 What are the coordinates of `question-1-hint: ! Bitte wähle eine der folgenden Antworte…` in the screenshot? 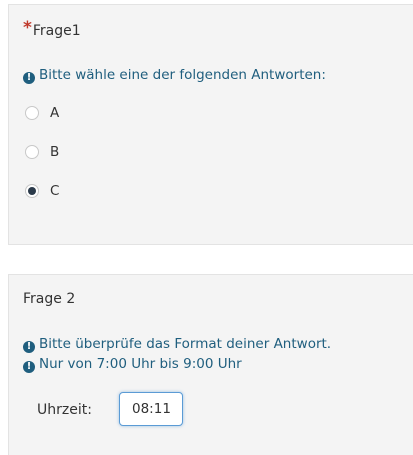 It's located at (174, 75).